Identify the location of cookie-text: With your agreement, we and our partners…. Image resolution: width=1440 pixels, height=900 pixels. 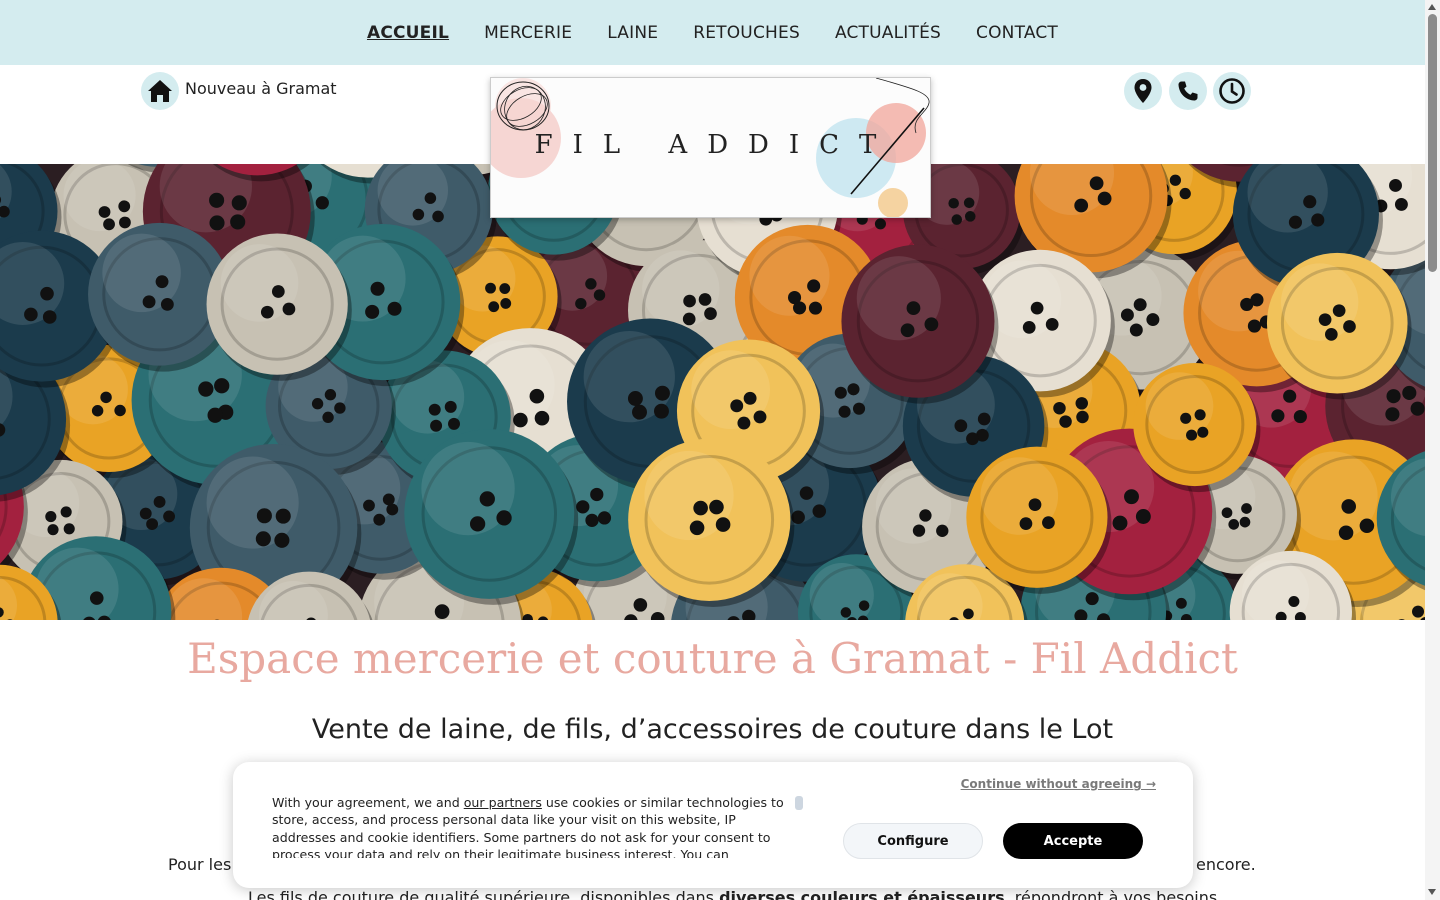
(532, 826).